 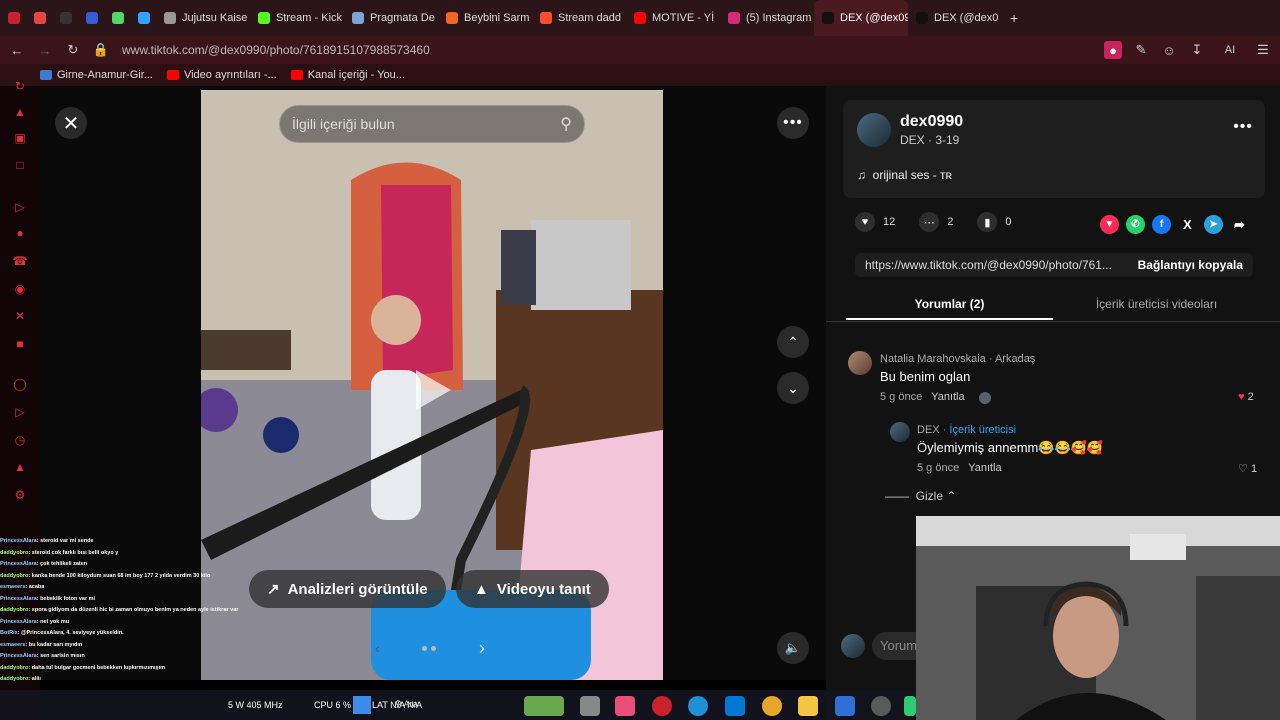 What do you see at coordinates (936, 222) in the screenshot?
I see `comment-stat: ⋯ 2` at bounding box center [936, 222].